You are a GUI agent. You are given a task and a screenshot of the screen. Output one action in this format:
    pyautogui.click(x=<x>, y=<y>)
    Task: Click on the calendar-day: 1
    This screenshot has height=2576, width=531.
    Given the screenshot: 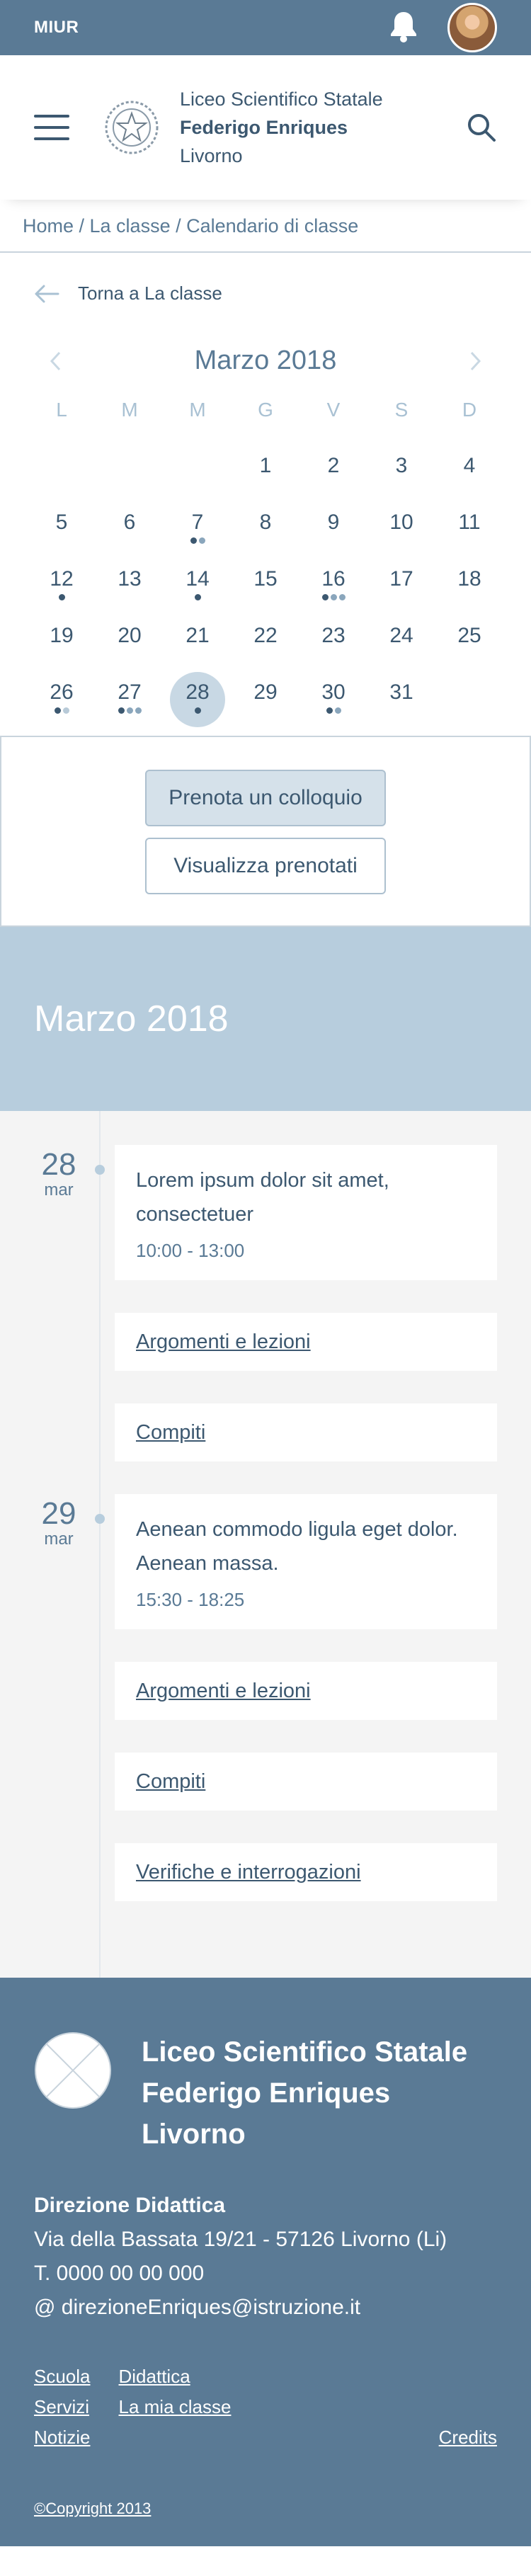 What is the action you would take?
    pyautogui.click(x=265, y=473)
    